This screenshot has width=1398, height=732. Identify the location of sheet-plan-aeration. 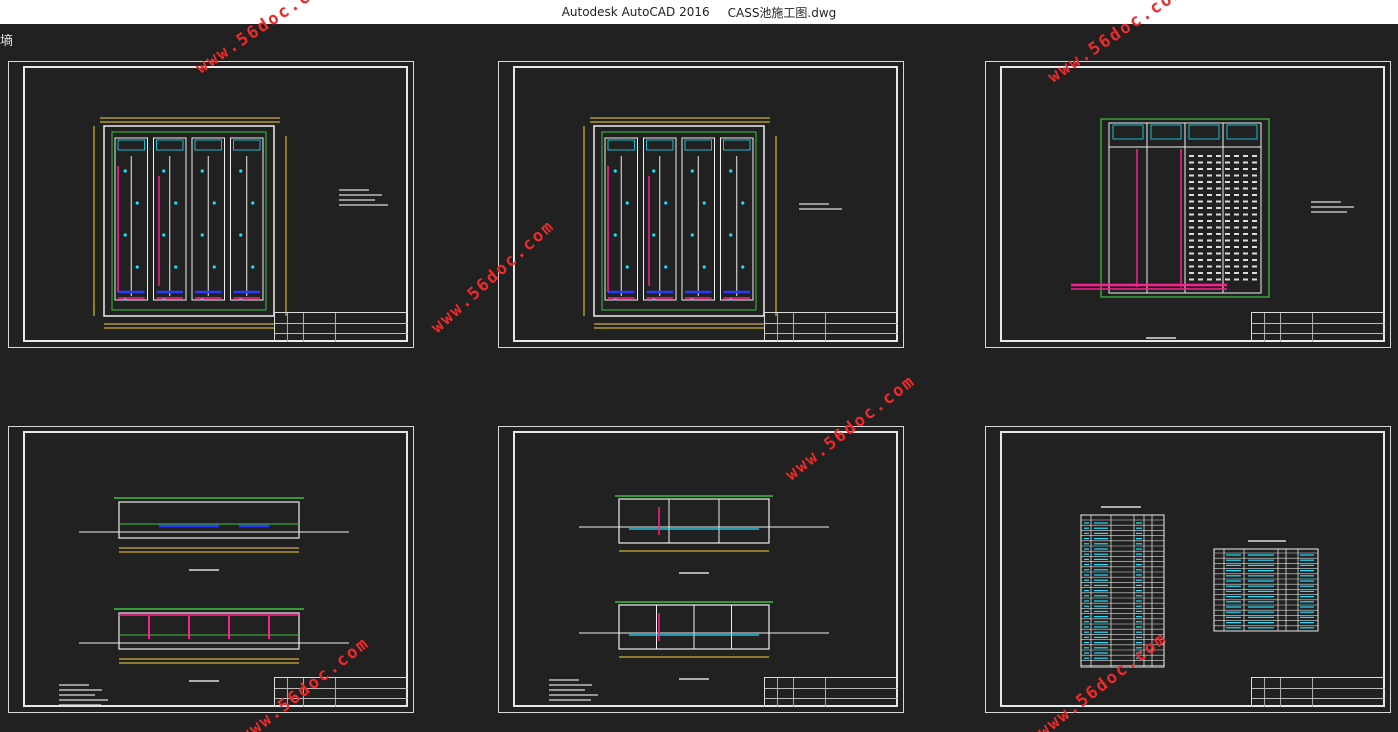
(1188, 204).